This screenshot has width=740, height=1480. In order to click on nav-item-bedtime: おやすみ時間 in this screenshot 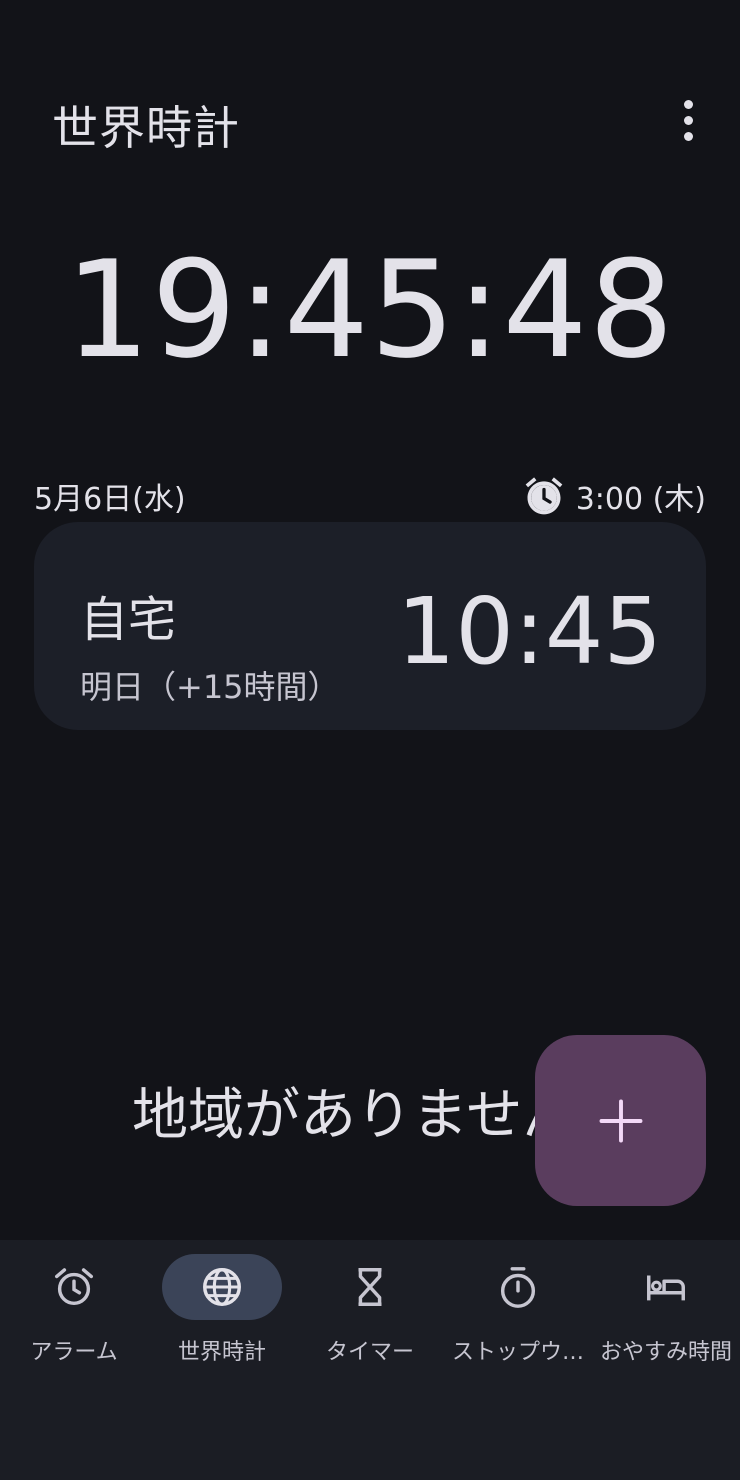, I will do `click(666, 1314)`.